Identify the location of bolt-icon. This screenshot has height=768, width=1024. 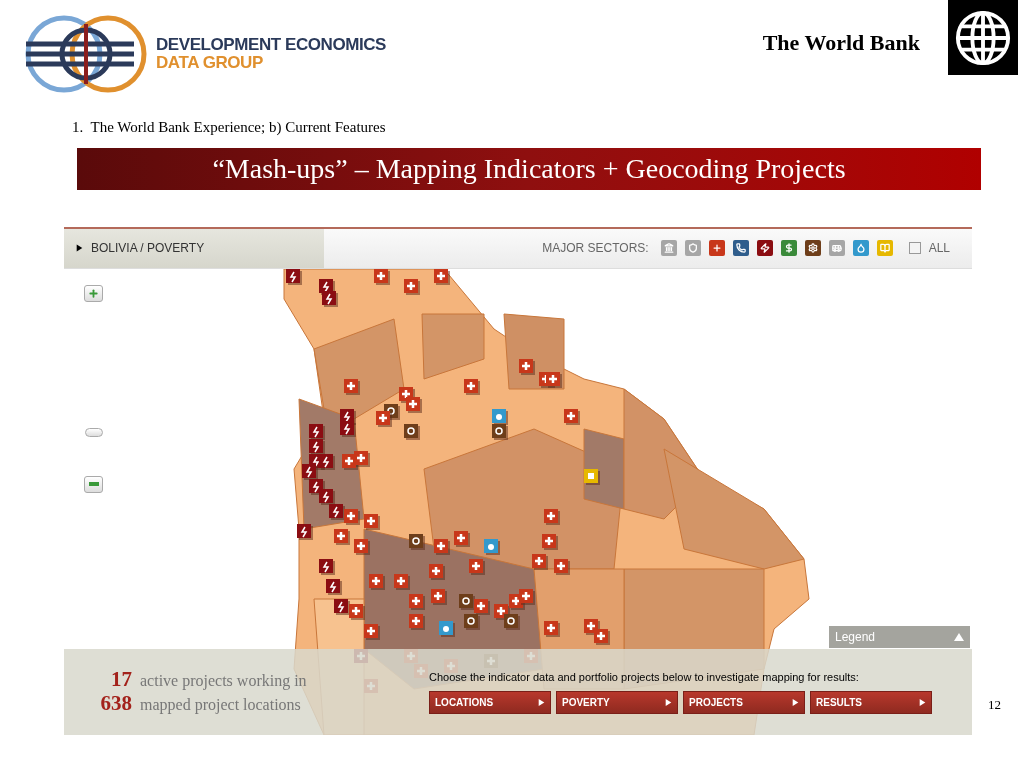
(764, 248).